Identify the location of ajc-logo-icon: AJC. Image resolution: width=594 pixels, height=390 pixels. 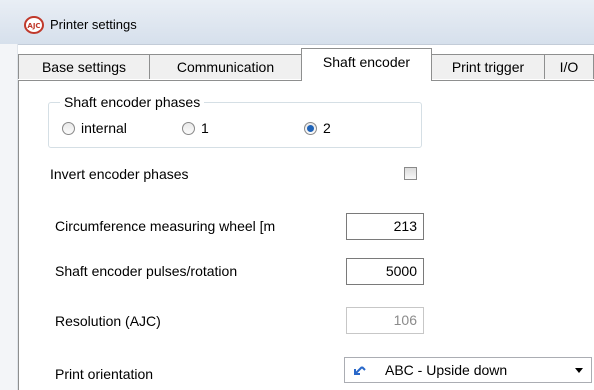
(34, 25).